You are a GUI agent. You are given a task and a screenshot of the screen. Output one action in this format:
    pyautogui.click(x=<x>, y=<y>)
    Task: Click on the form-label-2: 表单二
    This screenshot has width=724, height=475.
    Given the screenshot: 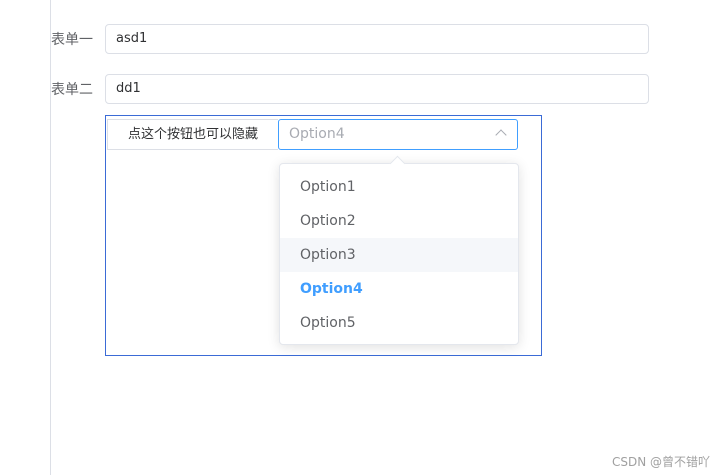 What is the action you would take?
    pyautogui.click(x=72, y=90)
    